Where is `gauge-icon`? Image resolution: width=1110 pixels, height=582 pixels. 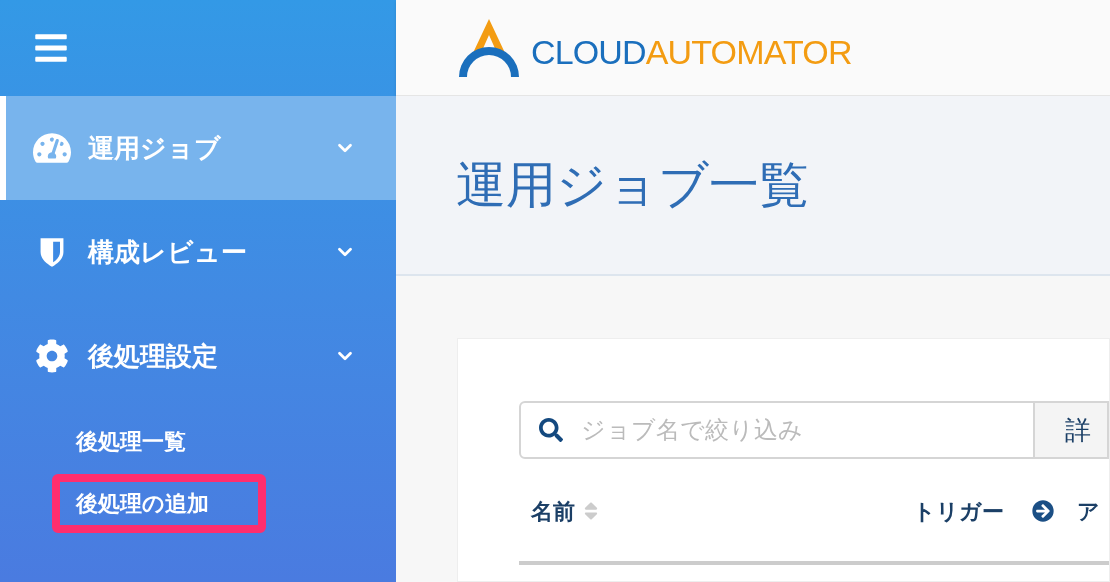
gauge-icon is located at coordinates (52, 148).